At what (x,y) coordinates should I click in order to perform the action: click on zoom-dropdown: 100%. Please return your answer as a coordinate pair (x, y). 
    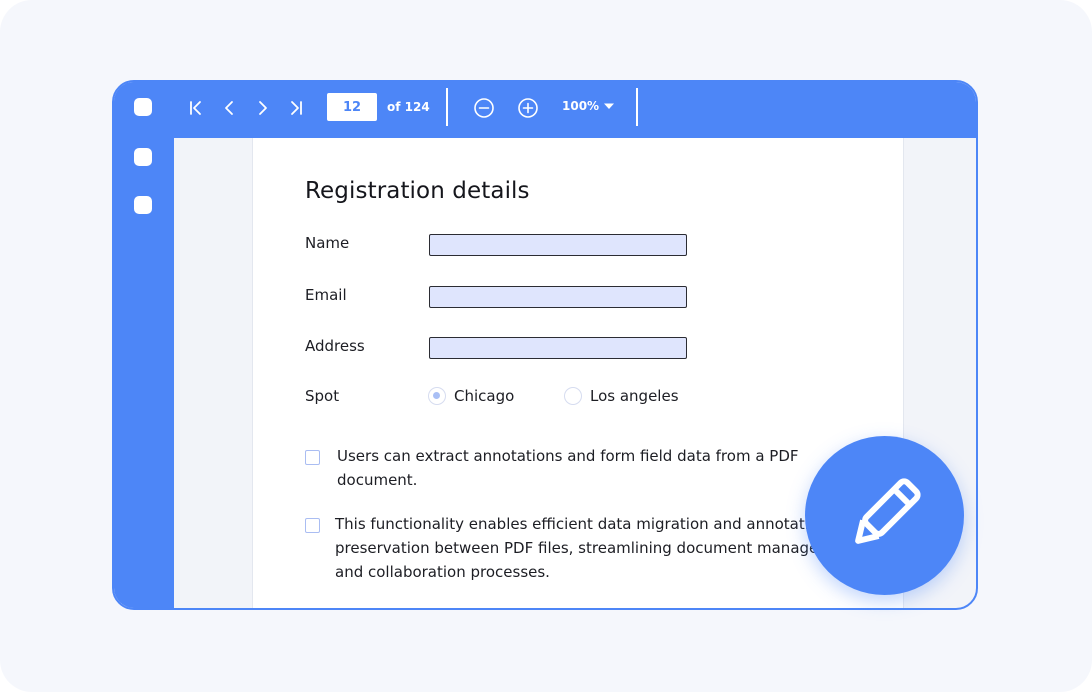
    Looking at the image, I should click on (588, 106).